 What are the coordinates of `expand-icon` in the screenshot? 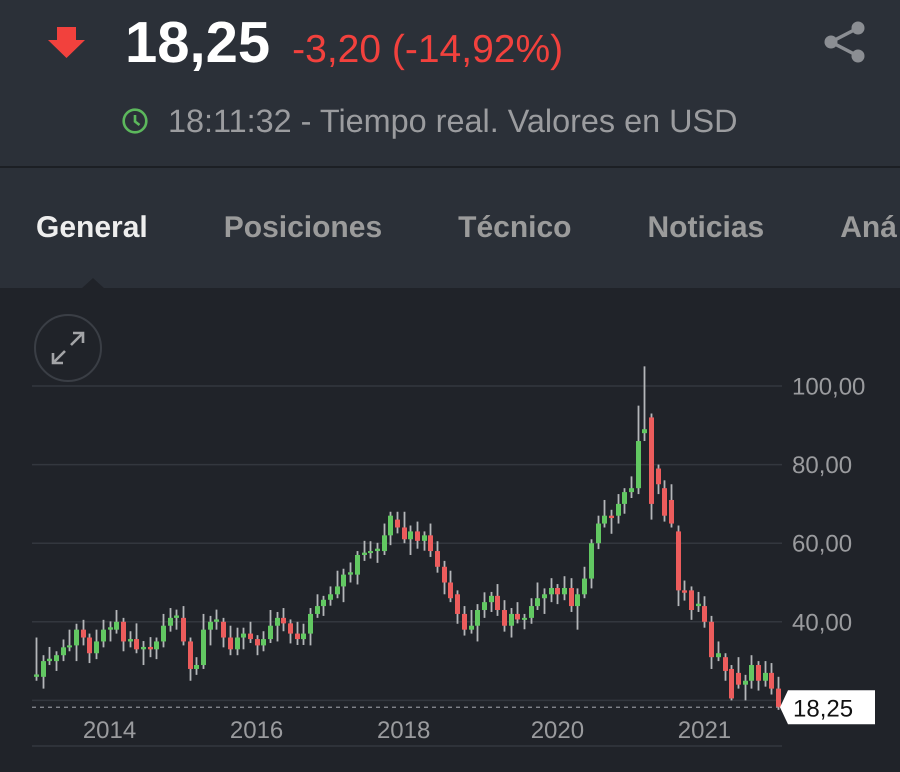 It's located at (68, 348).